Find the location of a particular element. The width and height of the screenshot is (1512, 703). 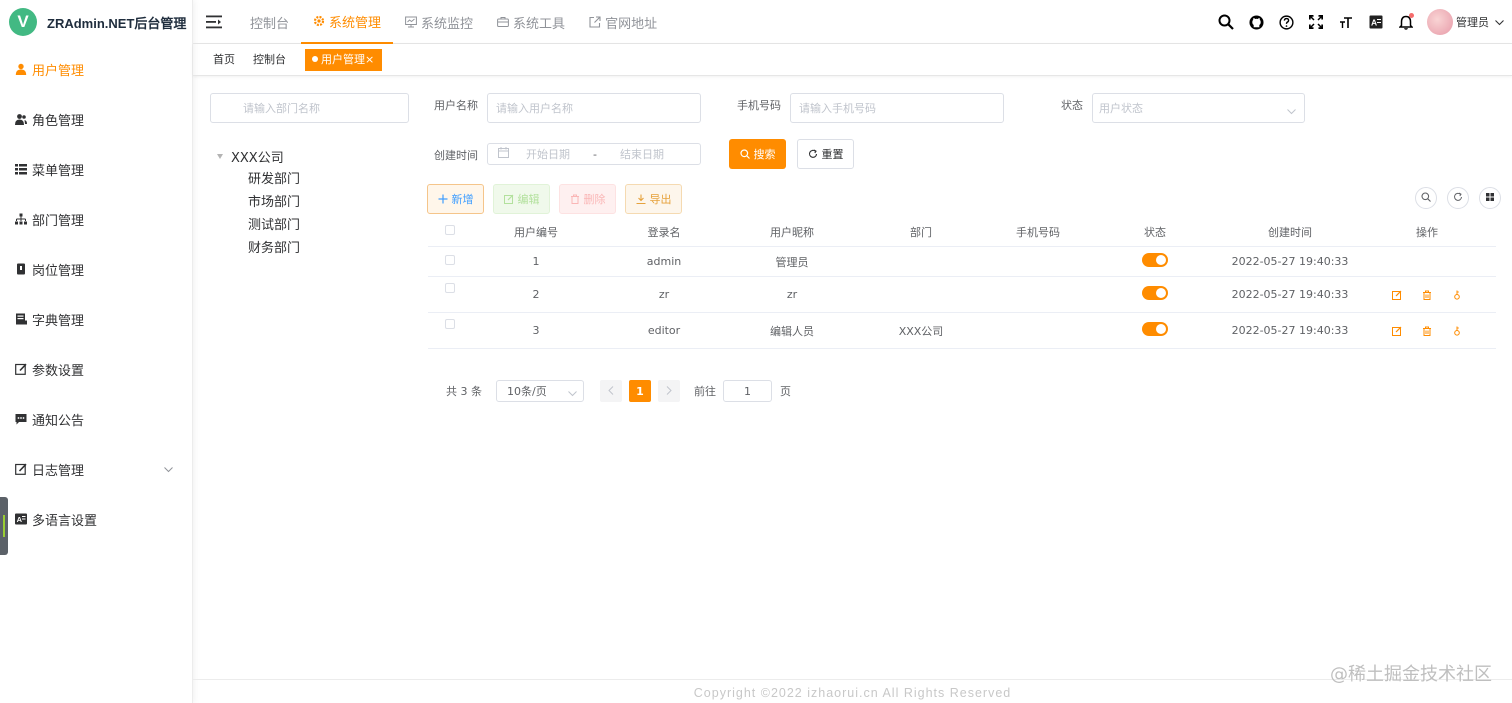

tag-user-management: 用户管理× is located at coordinates (344, 60).